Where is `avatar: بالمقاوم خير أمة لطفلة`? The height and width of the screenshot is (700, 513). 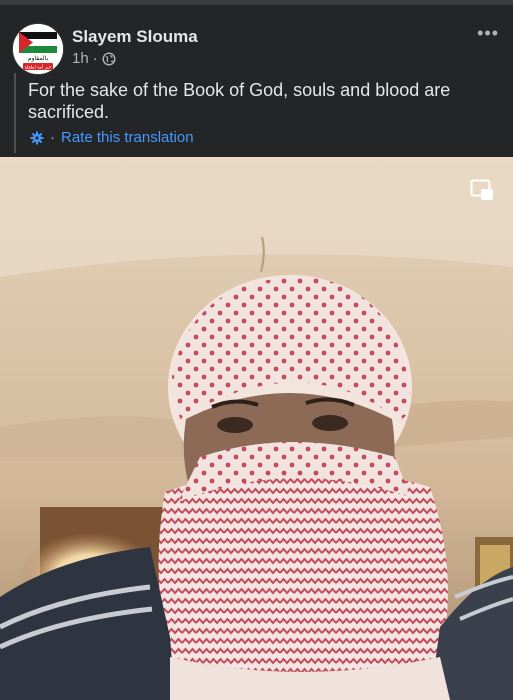 avatar: بالمقاوم خير أمة لطفلة is located at coordinates (38, 49).